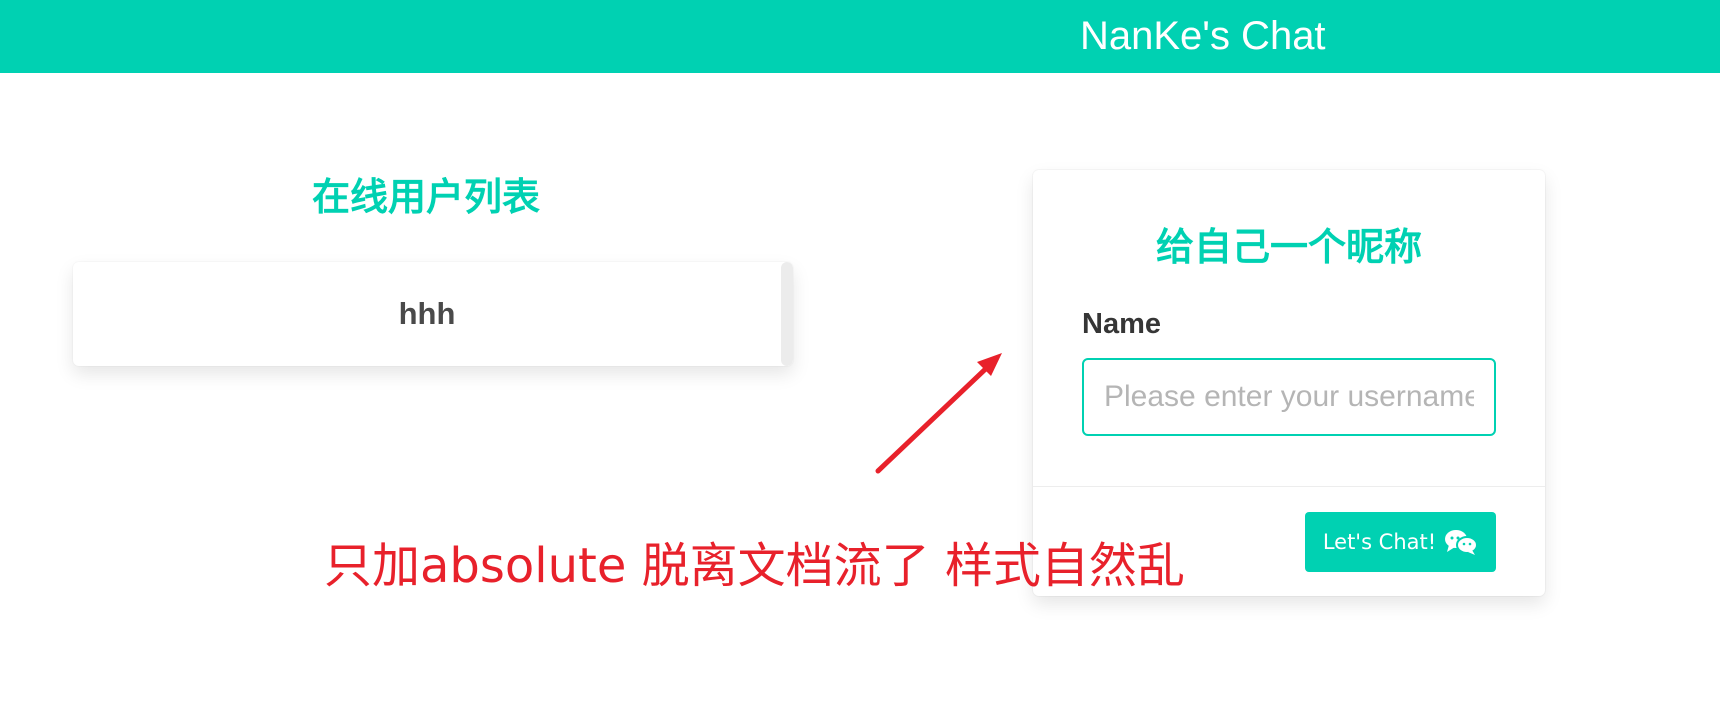 The image size is (1720, 706). I want to click on user-list-scrollbar, so click(787, 314).